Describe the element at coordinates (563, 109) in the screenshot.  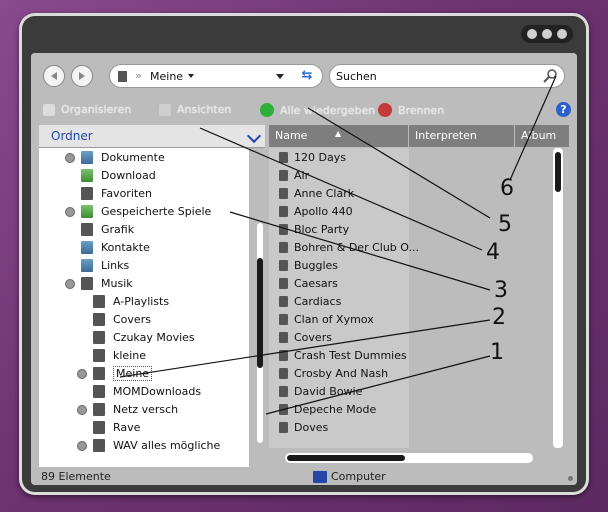
I see `help-icon: ?` at that location.